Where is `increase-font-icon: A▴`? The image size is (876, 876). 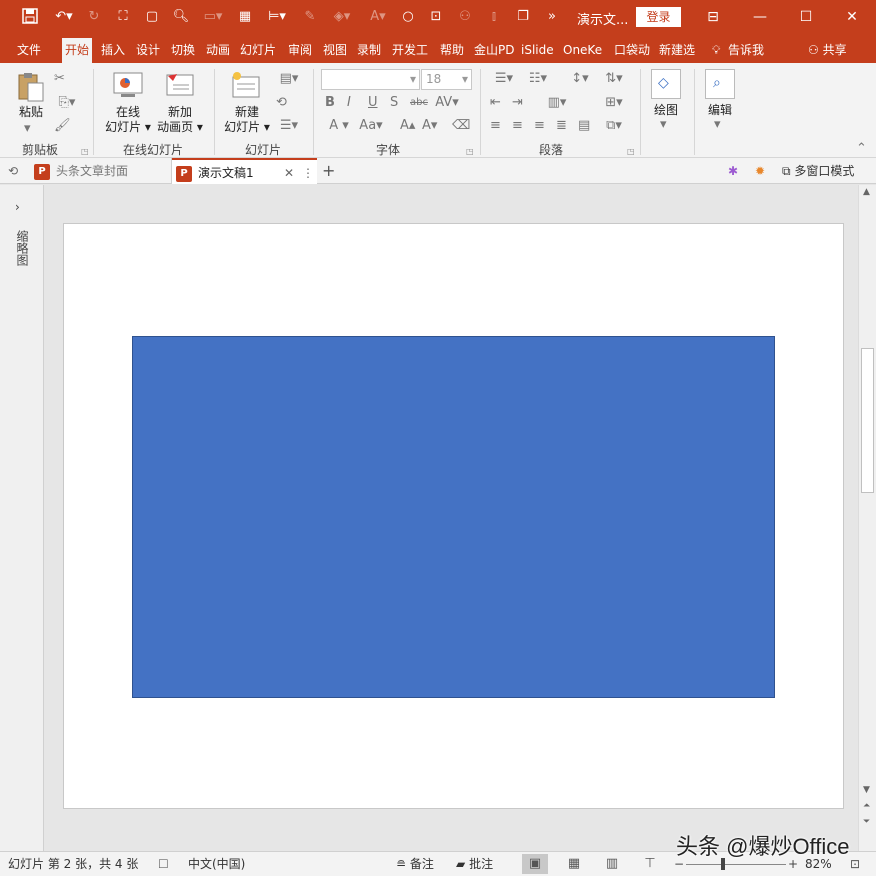 increase-font-icon: A▴ is located at coordinates (407, 126).